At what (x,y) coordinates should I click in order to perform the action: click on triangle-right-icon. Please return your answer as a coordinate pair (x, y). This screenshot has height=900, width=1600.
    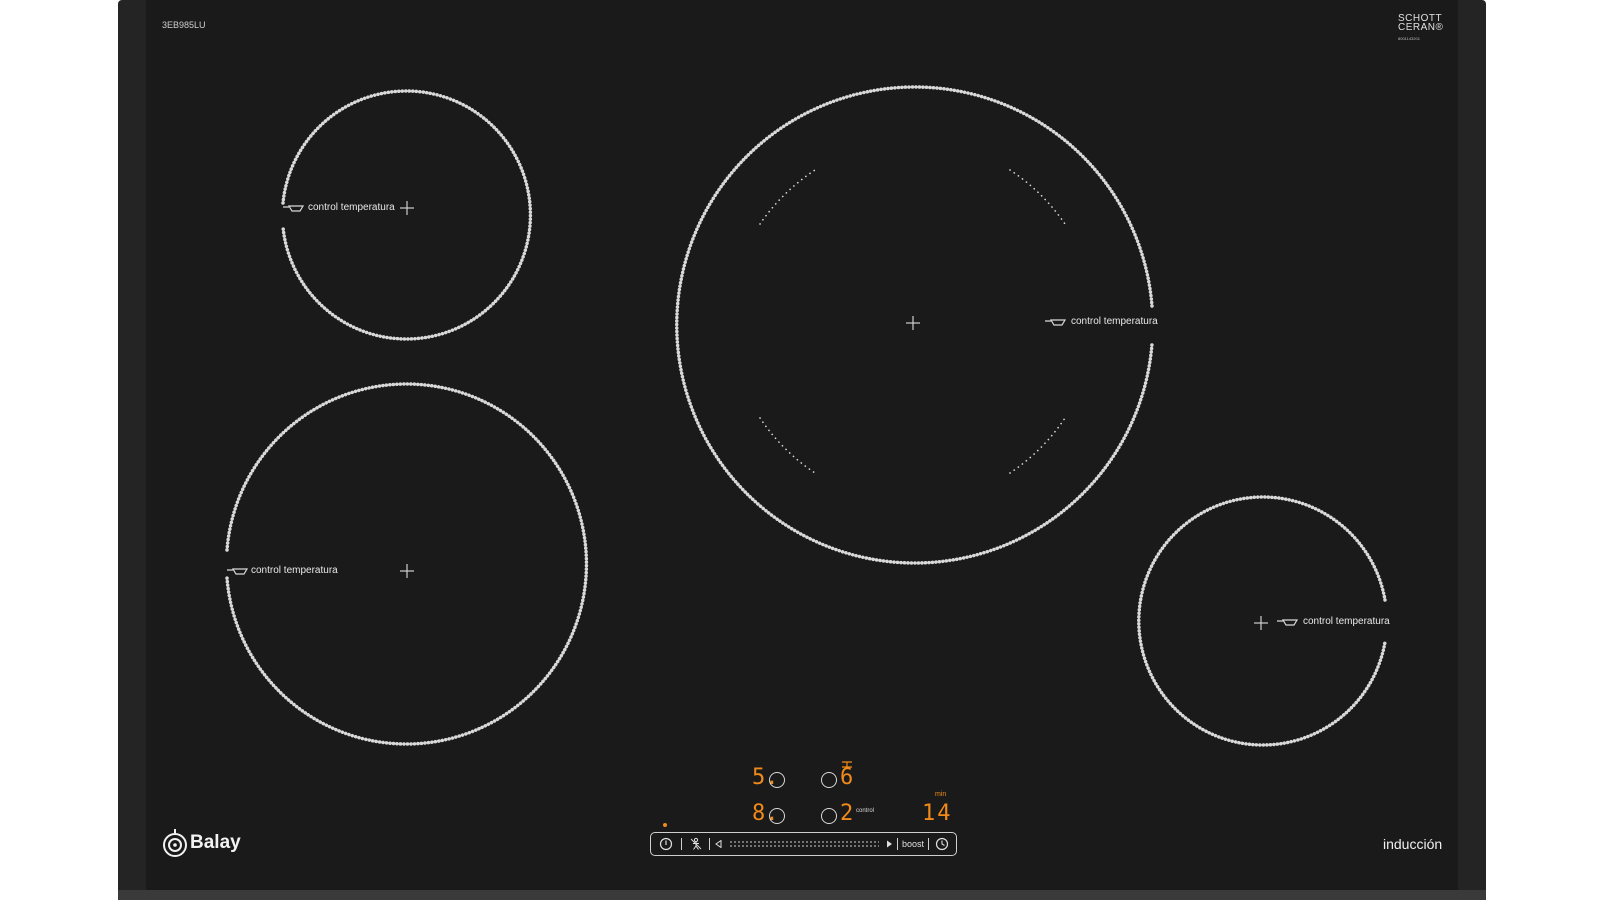
    Looking at the image, I should click on (889, 844).